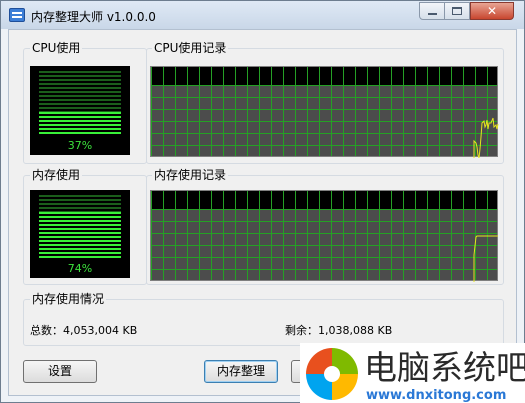  I want to click on memory-meter-label: 内存使用, so click(56, 175).